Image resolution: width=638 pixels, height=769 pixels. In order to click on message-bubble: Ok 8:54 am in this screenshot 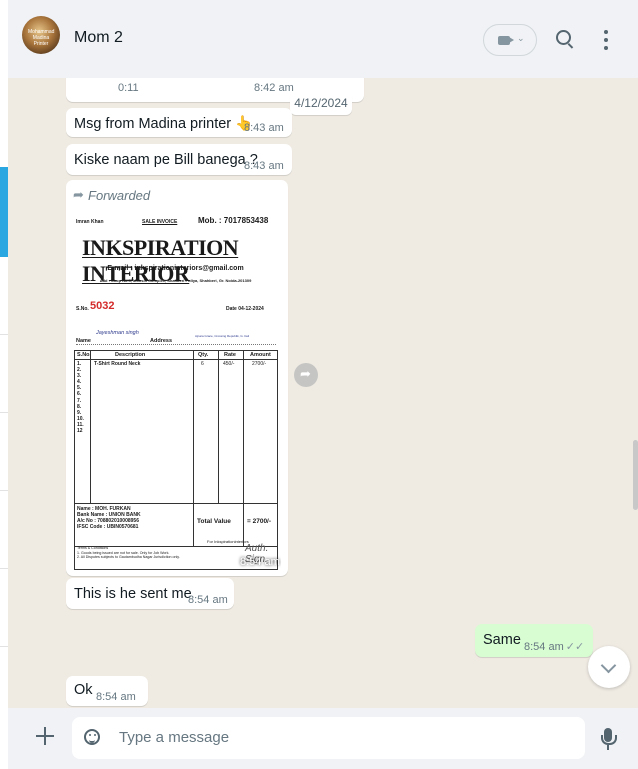, I will do `click(107, 691)`.